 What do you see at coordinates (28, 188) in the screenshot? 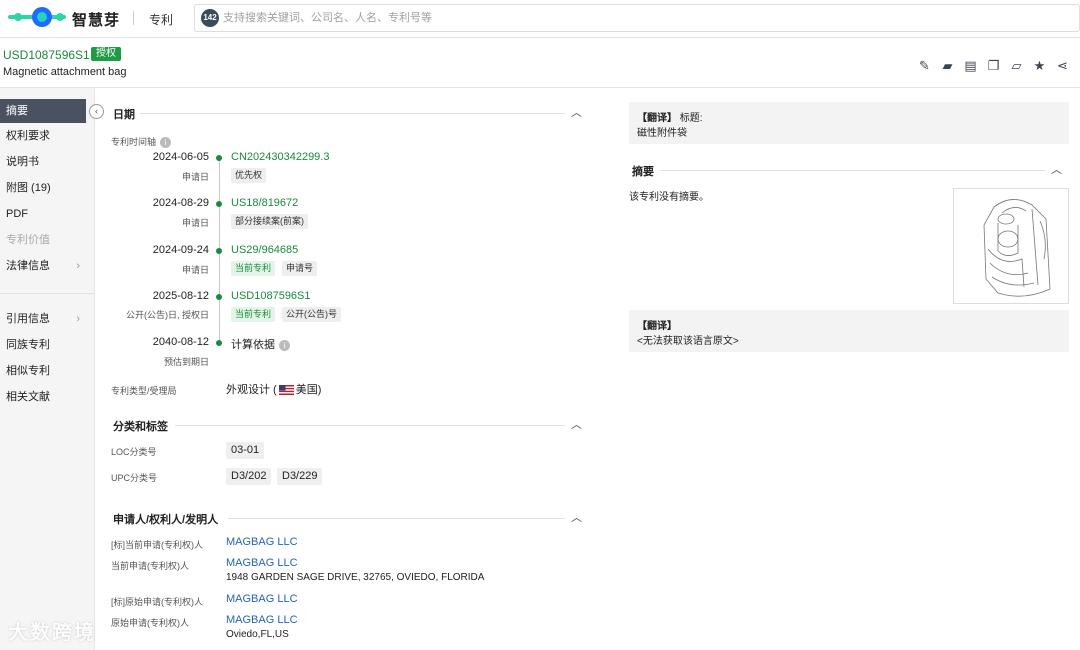
I see `sidebar-item-label: 附图 (19)` at bounding box center [28, 188].